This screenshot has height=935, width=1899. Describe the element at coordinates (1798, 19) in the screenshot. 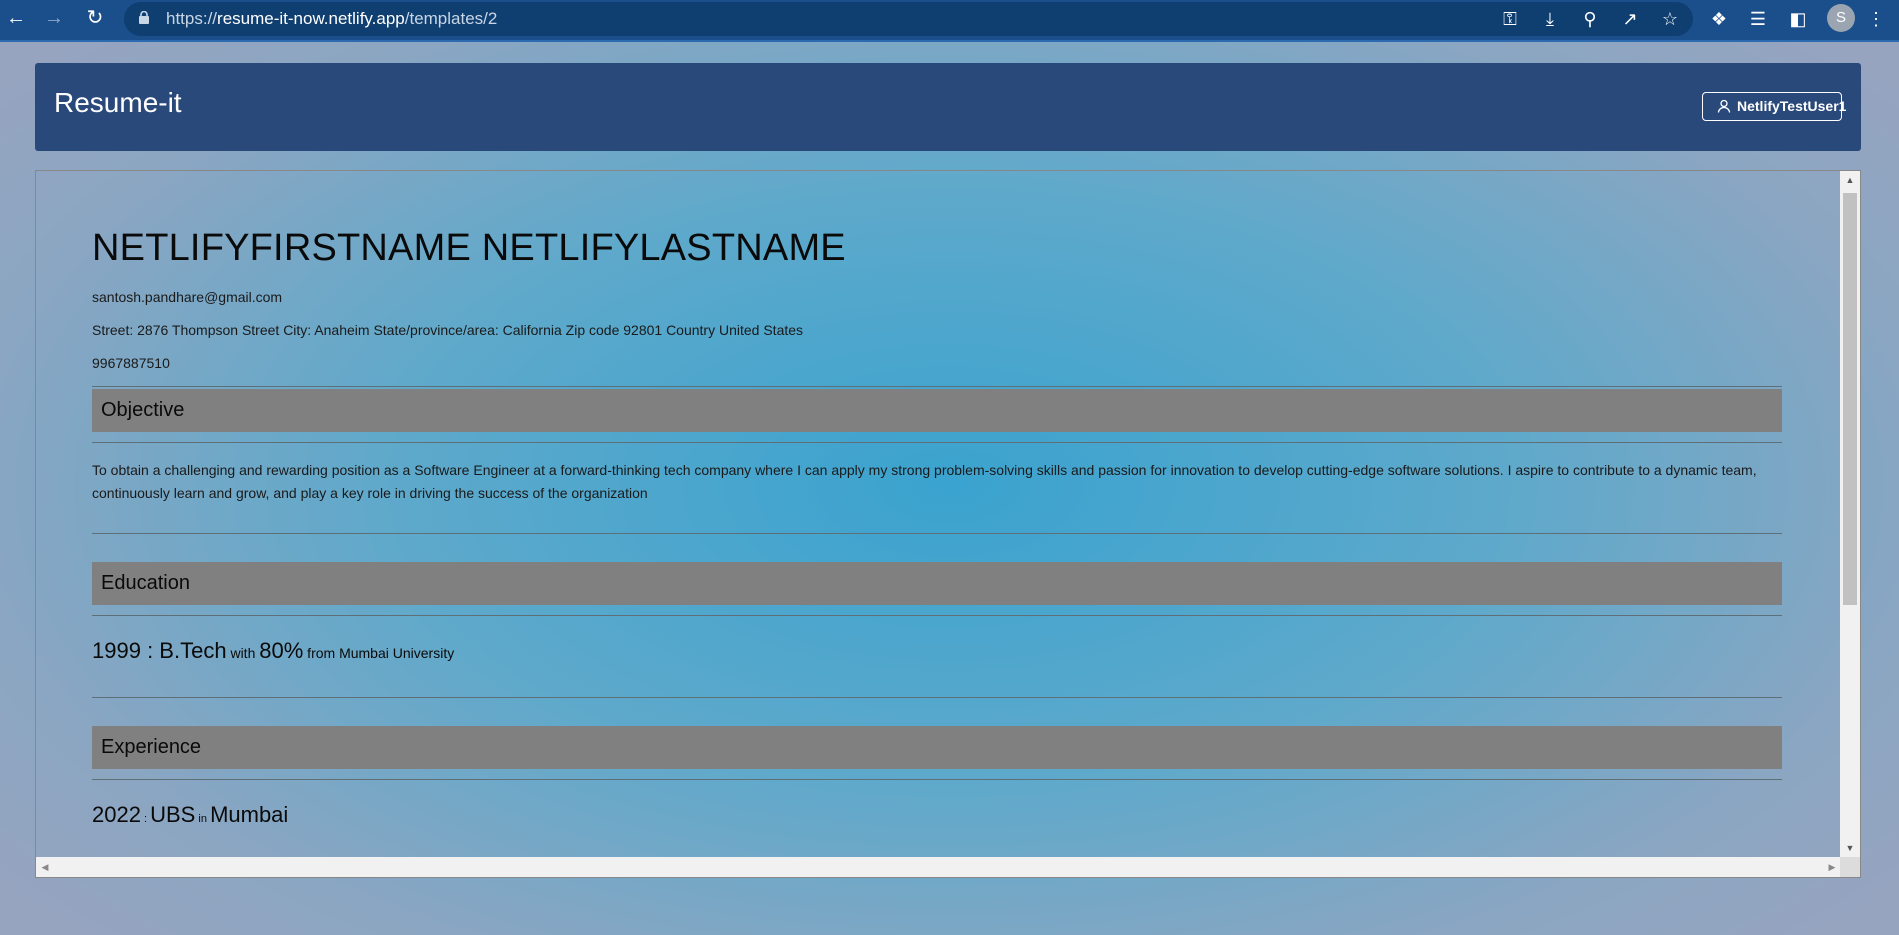

I see `side-panel-icon: ◧` at that location.